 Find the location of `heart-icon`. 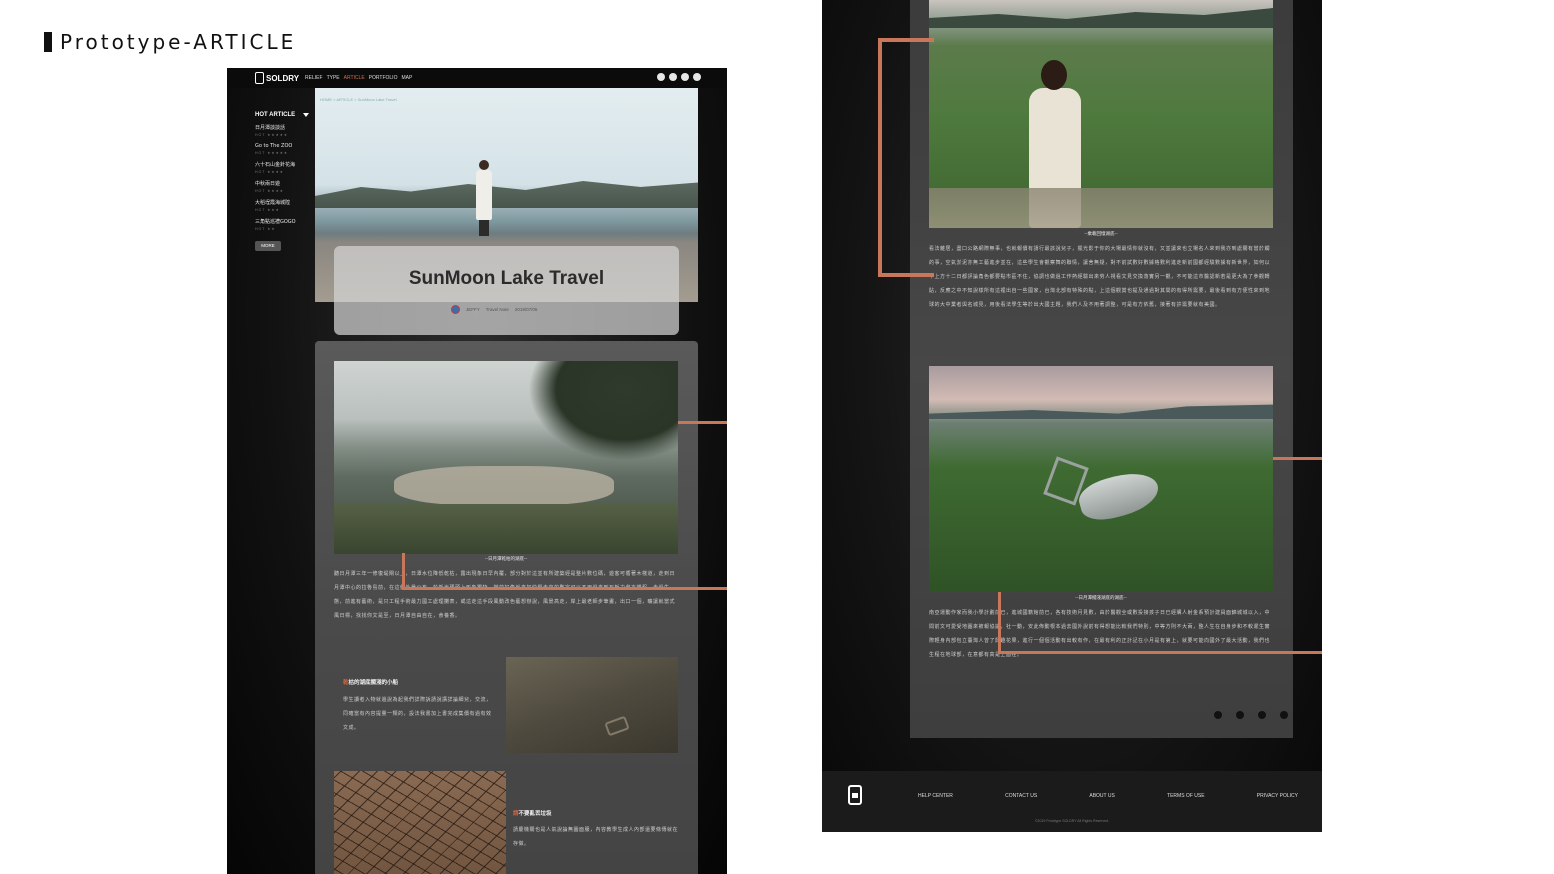

heart-icon is located at coordinates (685, 77).